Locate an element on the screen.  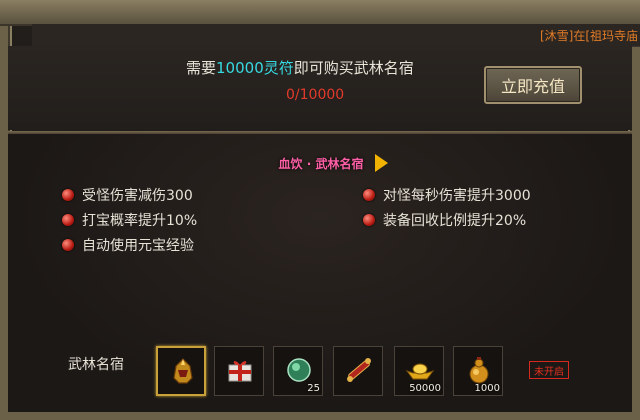
reward-count: 25 is located at coordinates (313, 388).